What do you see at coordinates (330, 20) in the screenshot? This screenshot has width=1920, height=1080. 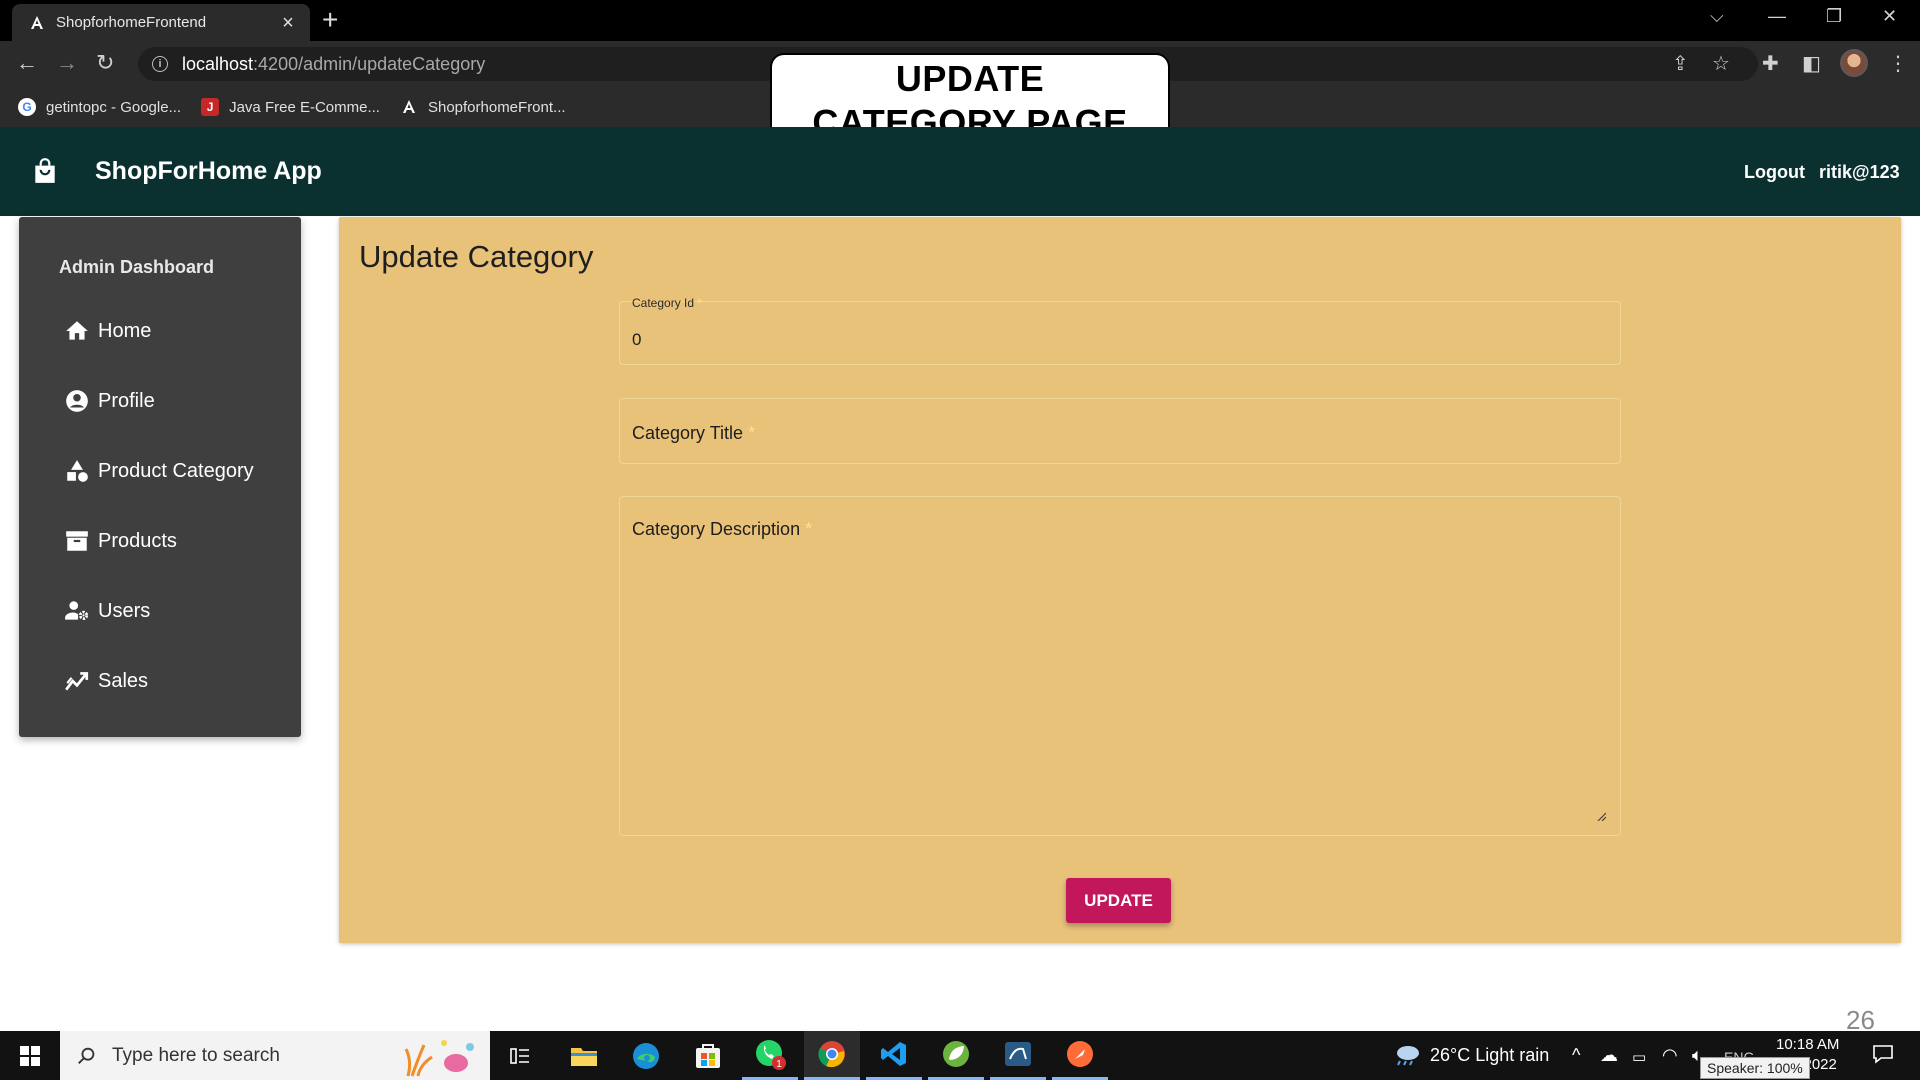 I see `new-tab-icon: +` at bounding box center [330, 20].